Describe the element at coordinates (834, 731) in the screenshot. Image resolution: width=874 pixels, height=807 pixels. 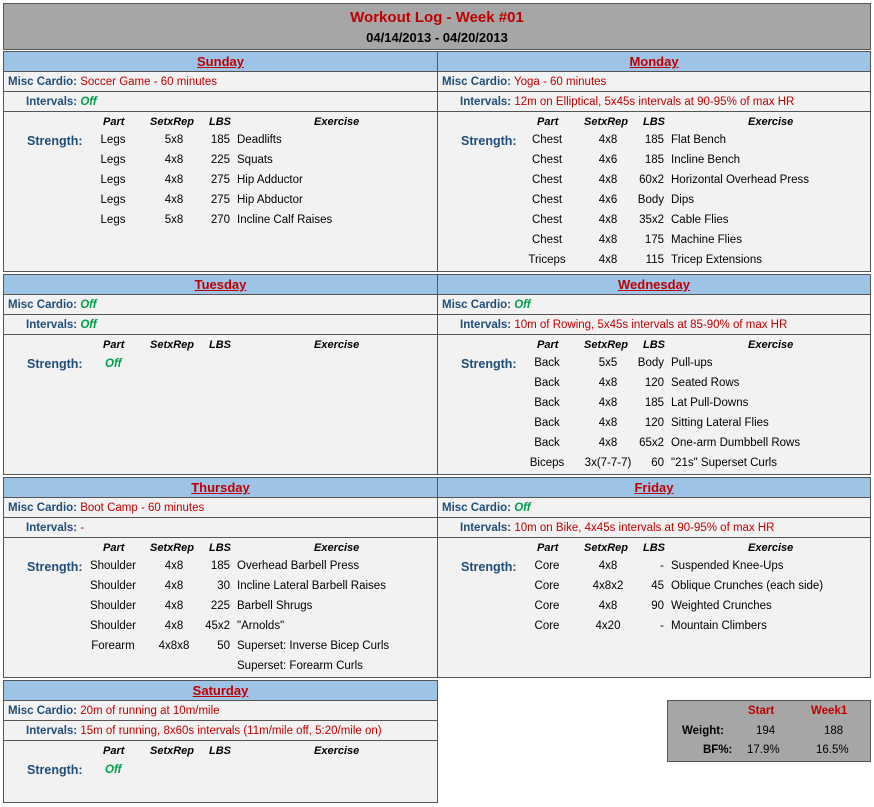
I see `stats-weight-week1: 188` at that location.